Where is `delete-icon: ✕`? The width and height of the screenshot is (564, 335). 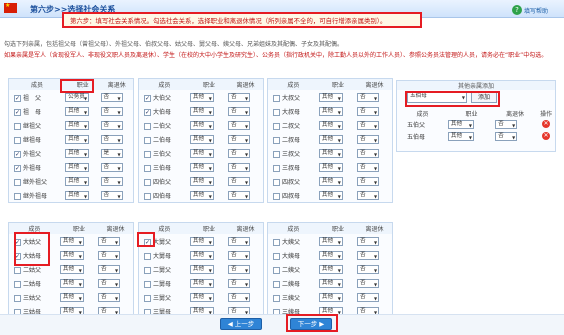 delete-icon: ✕ is located at coordinates (546, 124).